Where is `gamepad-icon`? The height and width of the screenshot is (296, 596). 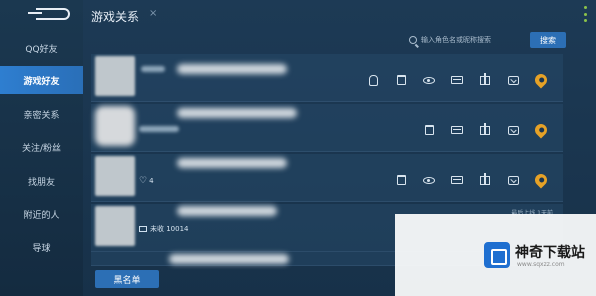 gamepad-icon is located at coordinates (373, 80).